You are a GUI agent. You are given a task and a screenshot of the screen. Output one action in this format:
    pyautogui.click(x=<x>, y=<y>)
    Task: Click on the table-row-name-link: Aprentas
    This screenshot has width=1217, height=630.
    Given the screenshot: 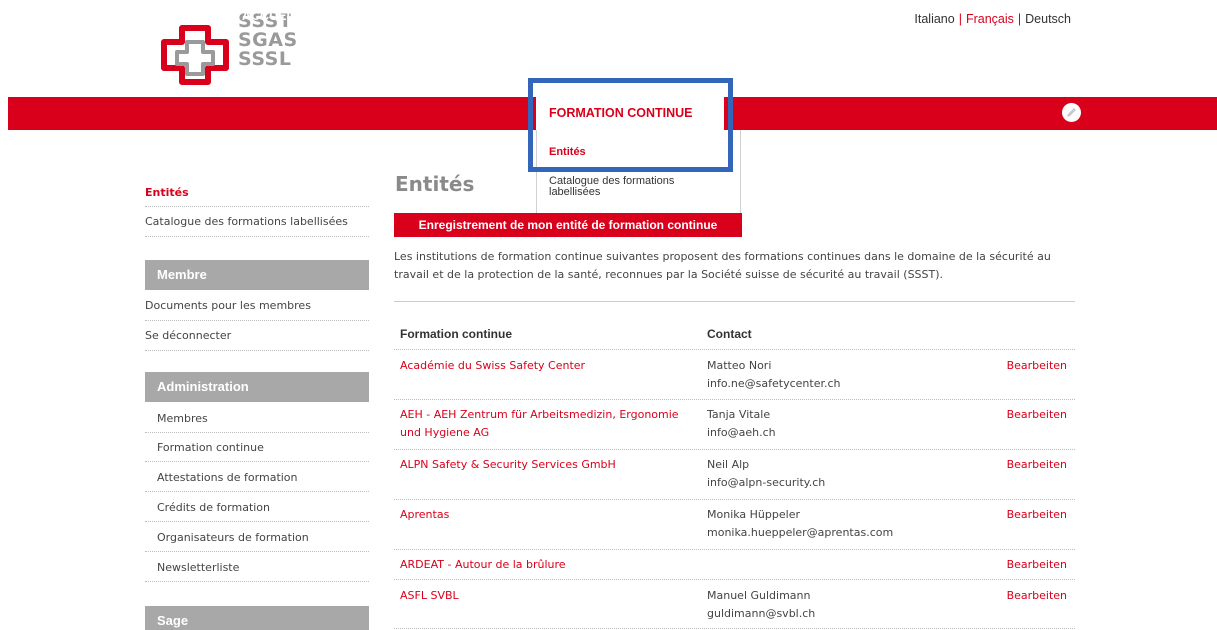 What is the action you would take?
    pyautogui.click(x=547, y=515)
    